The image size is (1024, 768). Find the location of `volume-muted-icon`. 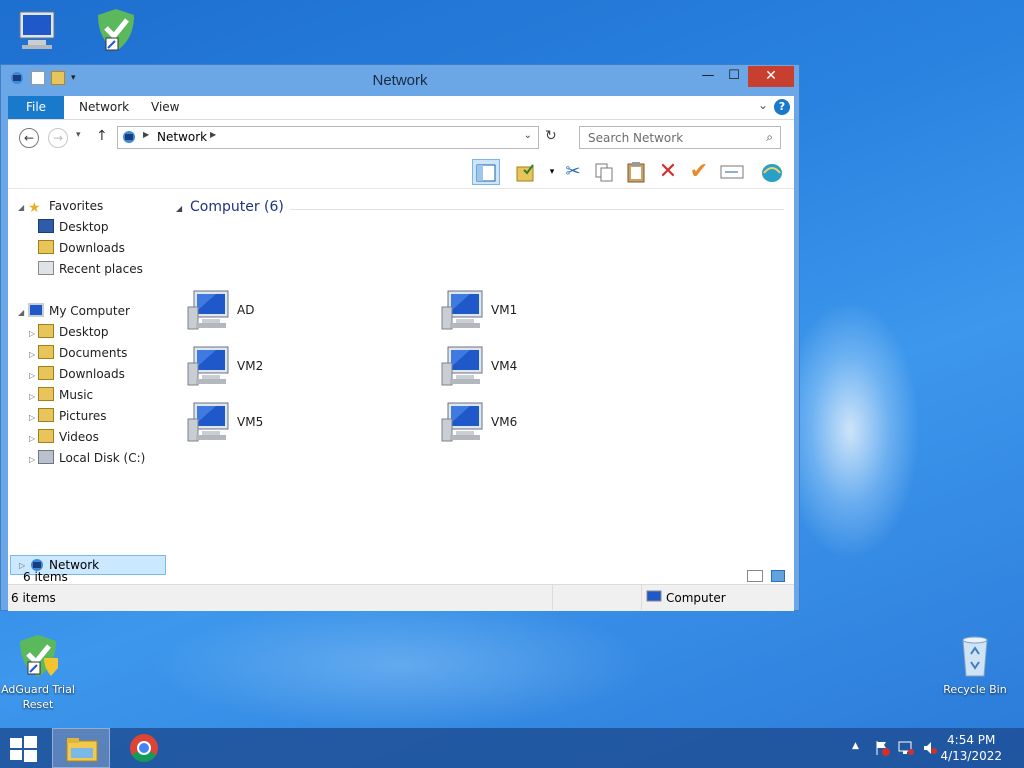

volume-muted-icon is located at coordinates (930, 748).